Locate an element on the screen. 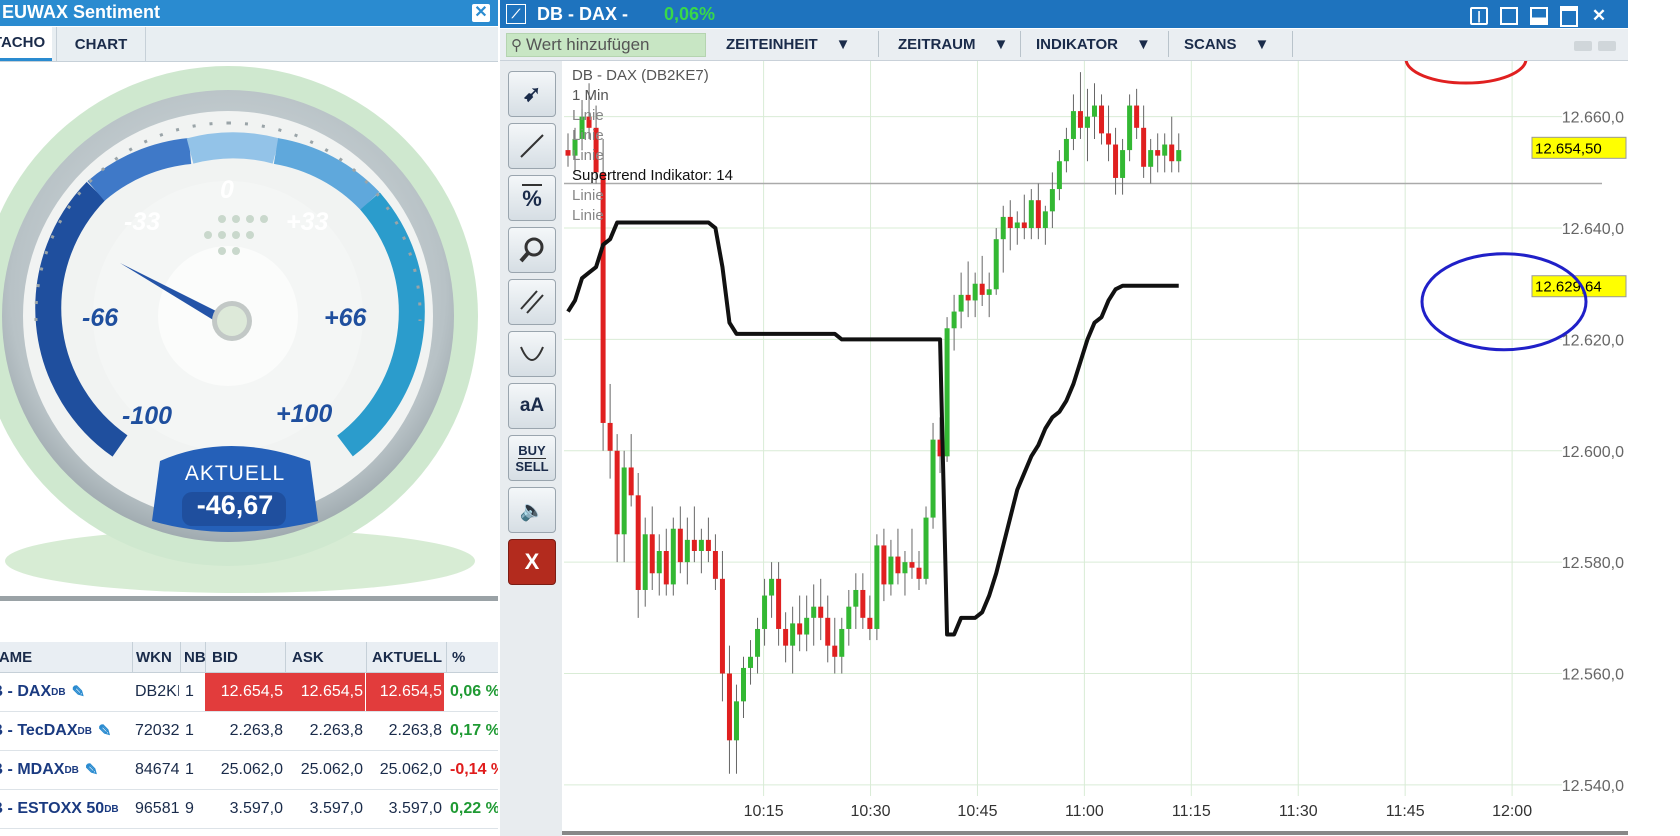 The height and width of the screenshot is (836, 1680). row-ask: 12.654,5 is located at coordinates (325, 692).